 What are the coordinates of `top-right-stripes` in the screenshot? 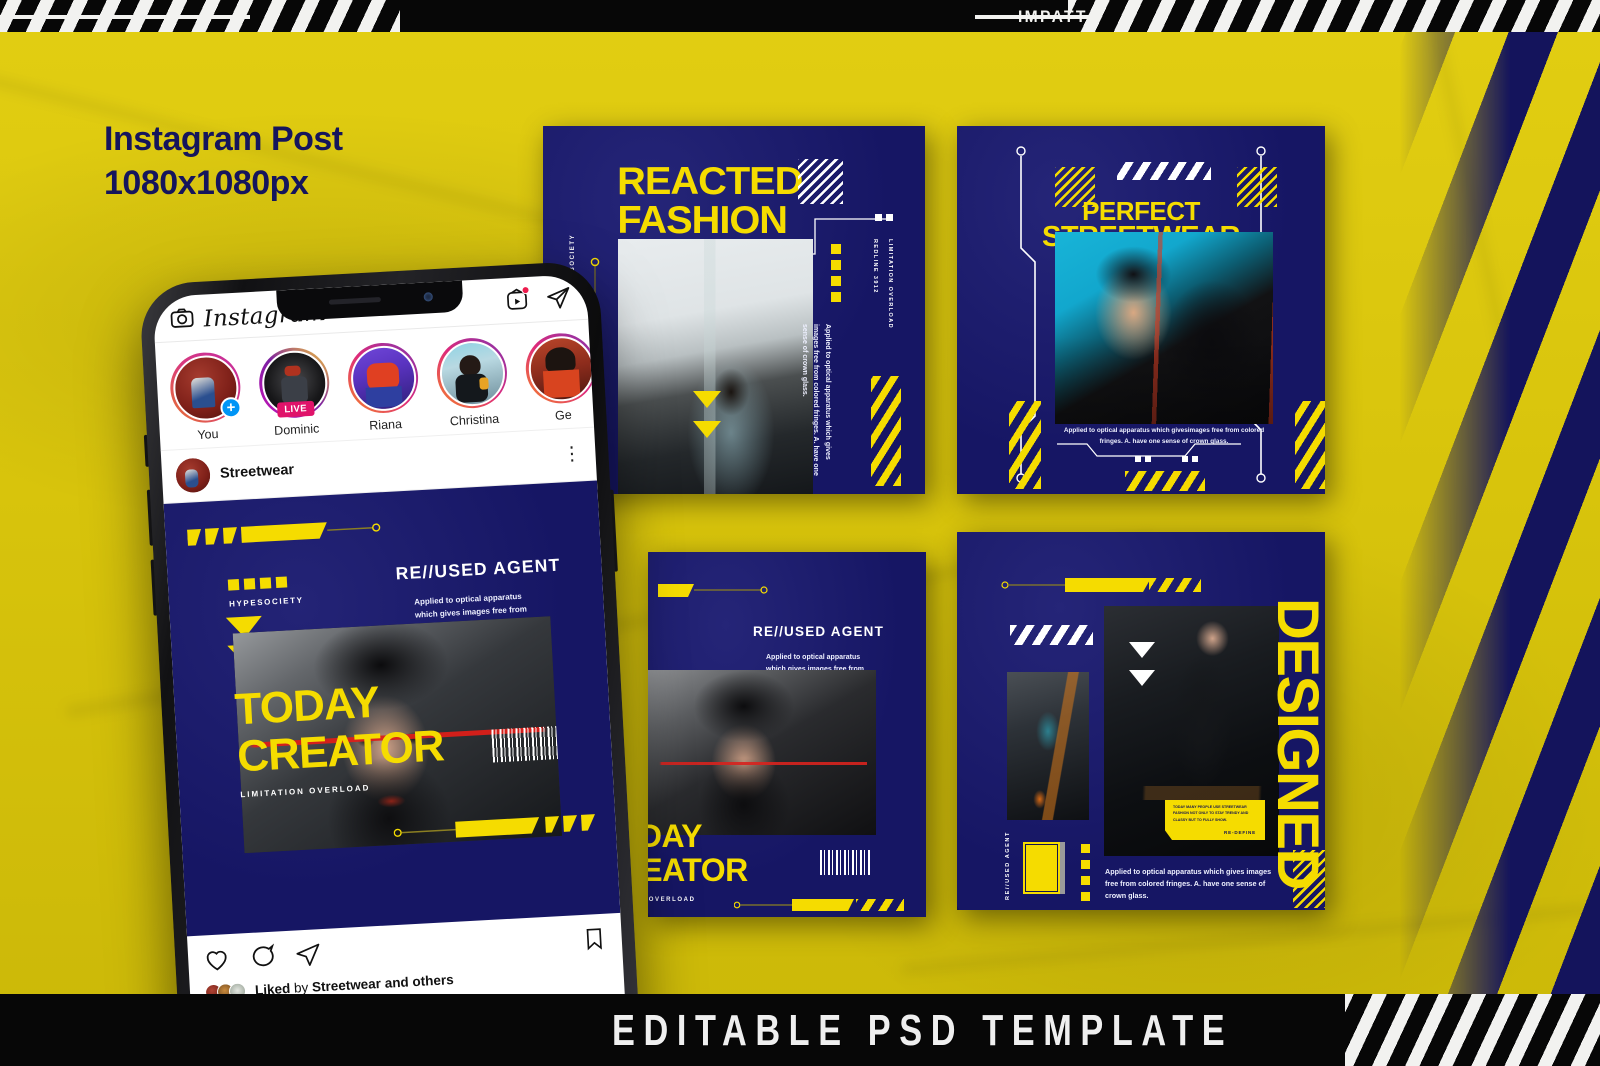 It's located at (1334, 16).